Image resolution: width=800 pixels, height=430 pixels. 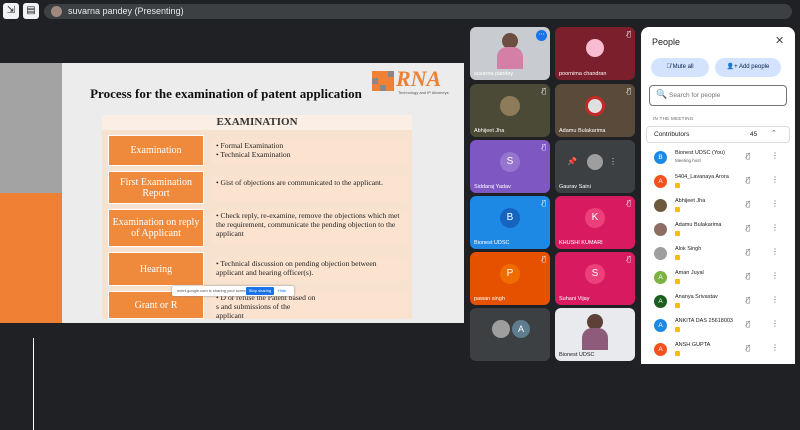 What do you see at coordinates (595, 110) in the screenshot?
I see `participant-tile: 🎙̸ Adamu Bulakarima` at bounding box center [595, 110].